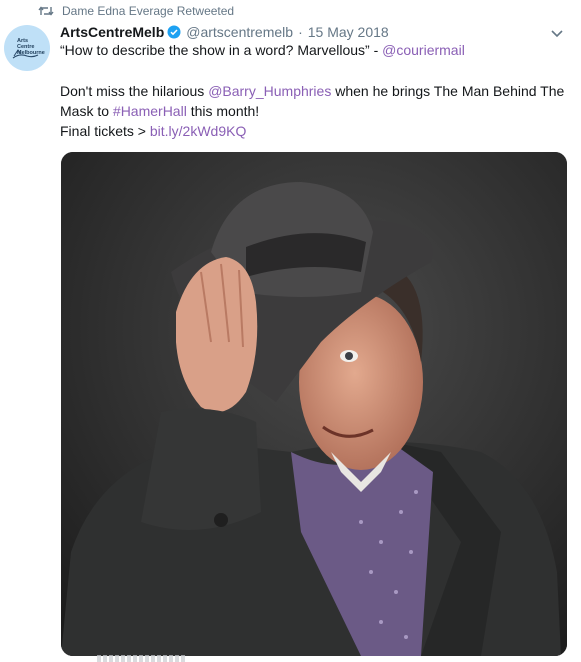 This screenshot has height=662, width=581. What do you see at coordinates (134, 91) in the screenshot?
I see `body-text-1: Don't miss the hilarious` at bounding box center [134, 91].